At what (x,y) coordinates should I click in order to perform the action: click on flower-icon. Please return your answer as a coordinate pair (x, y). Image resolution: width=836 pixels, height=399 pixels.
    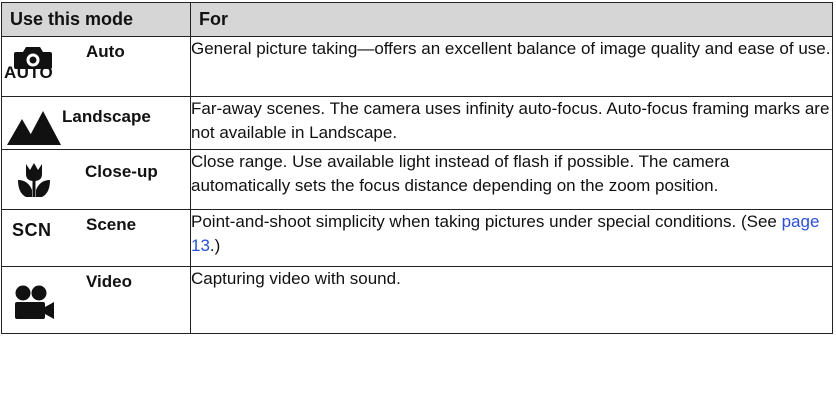
    Looking at the image, I should click on (34, 180).